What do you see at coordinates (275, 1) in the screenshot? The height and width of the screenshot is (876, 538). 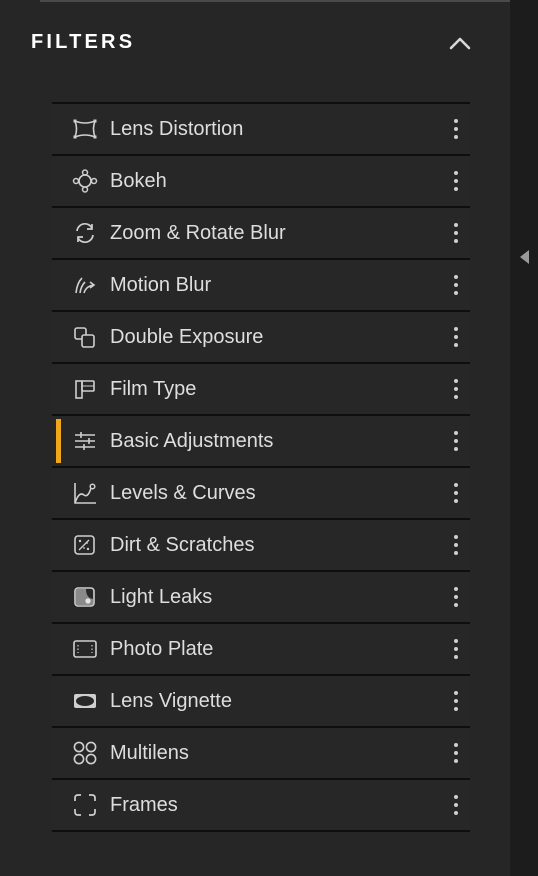 I see `top-divider` at bounding box center [275, 1].